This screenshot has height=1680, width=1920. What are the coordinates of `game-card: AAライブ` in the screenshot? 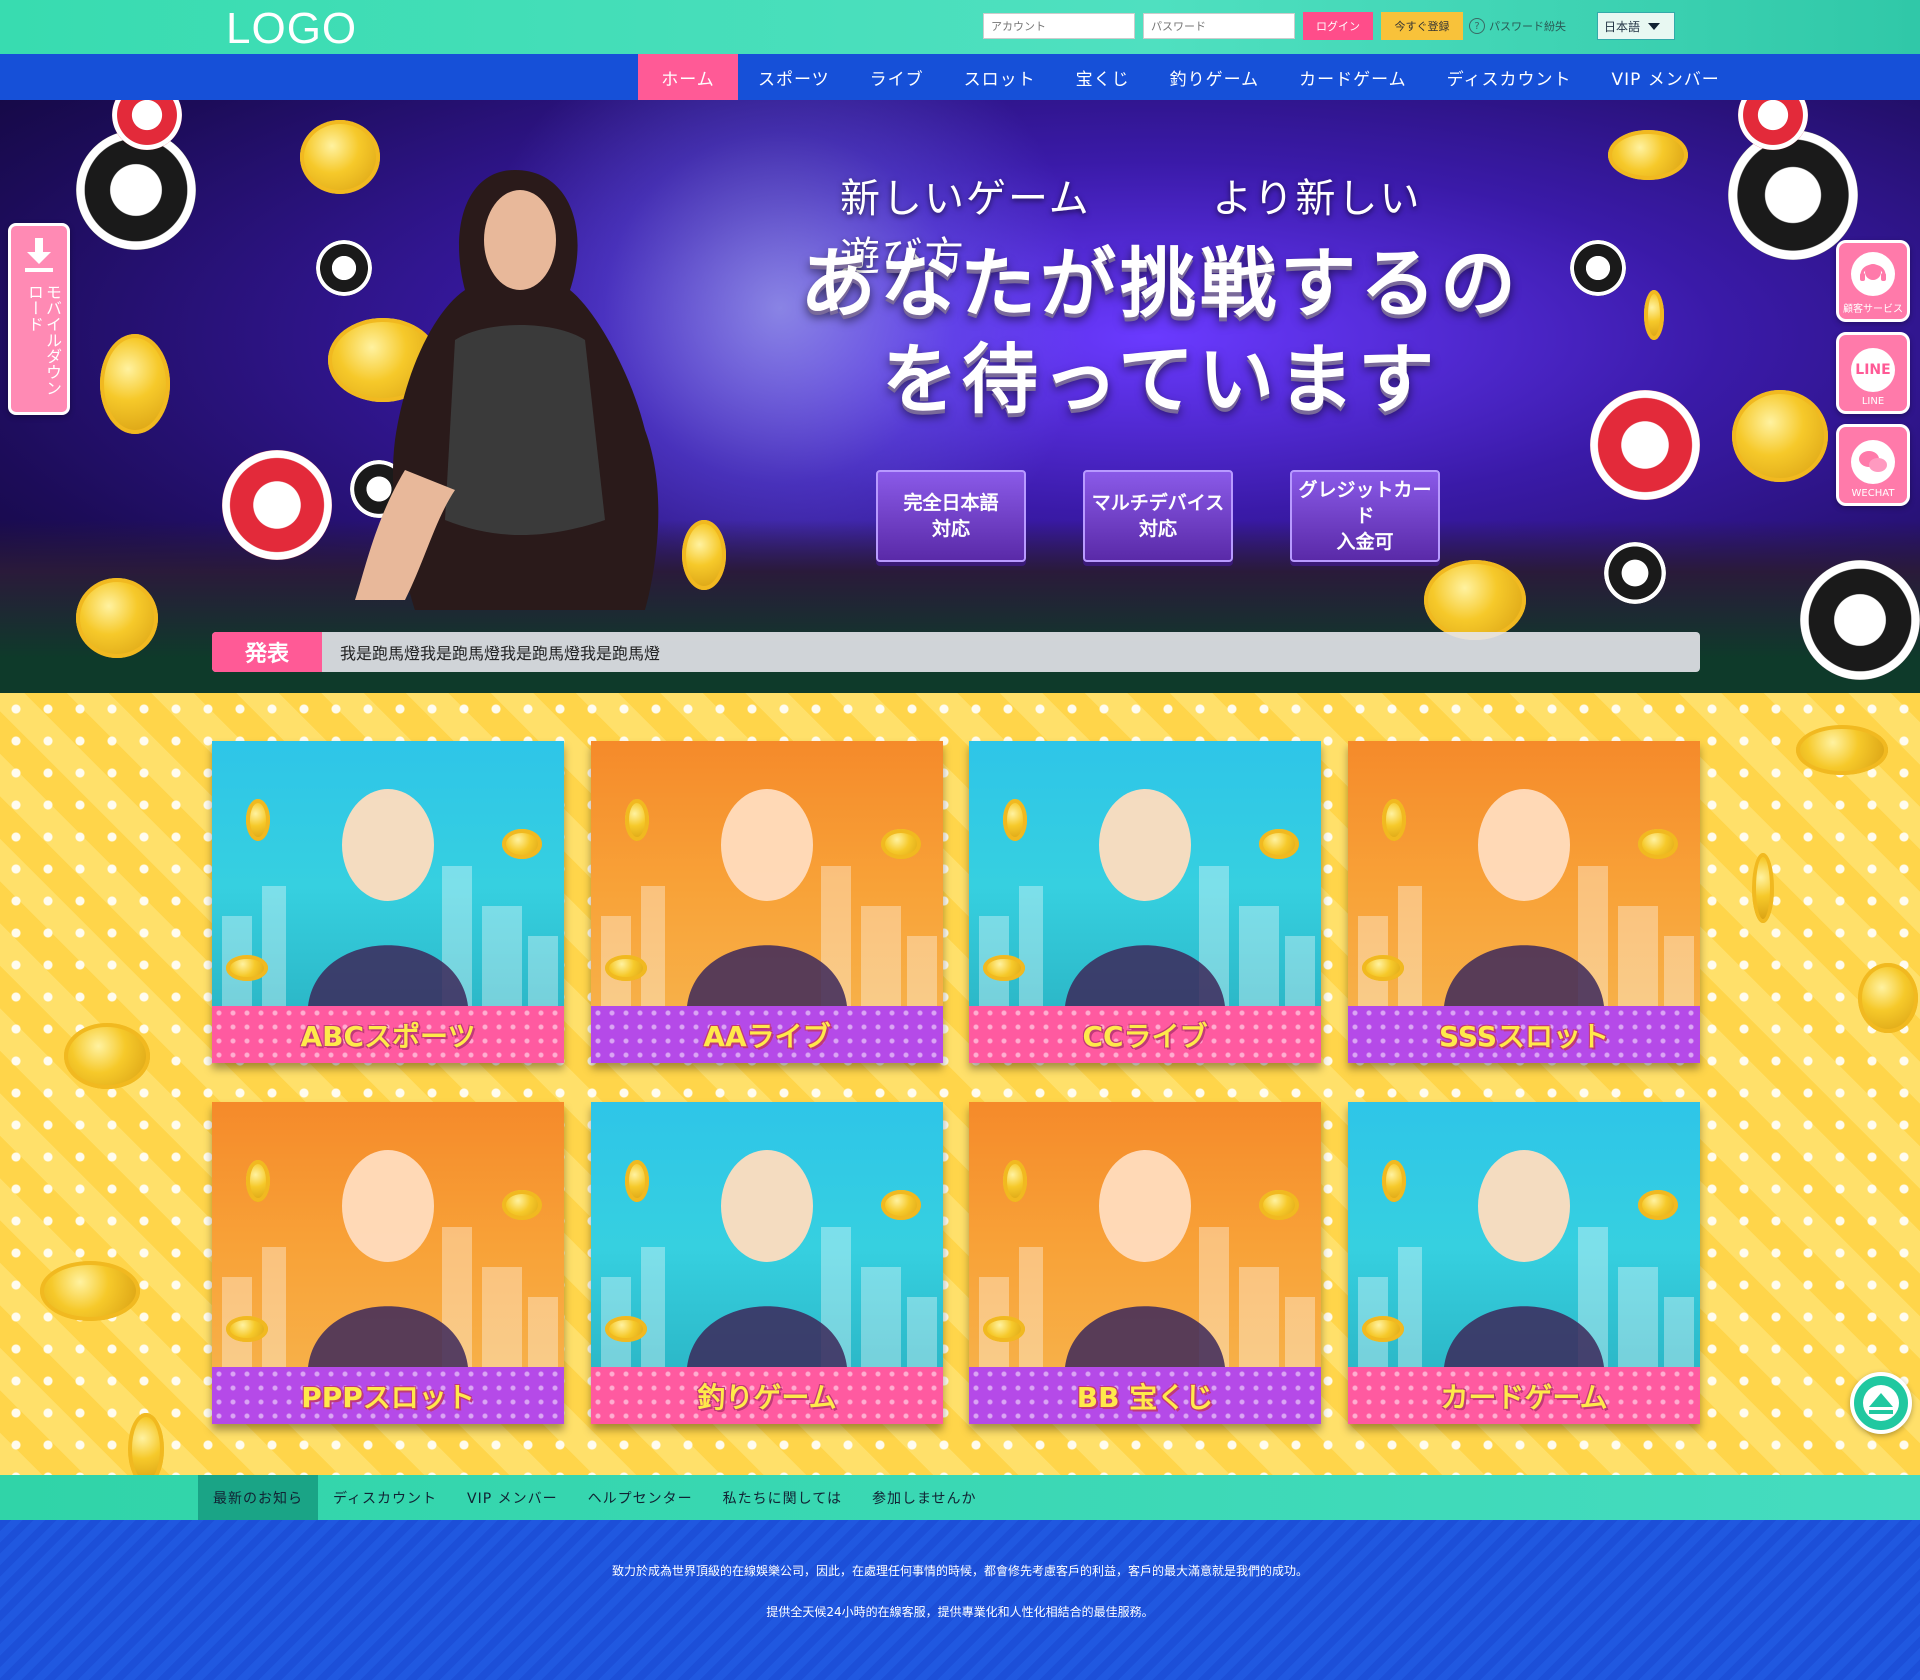 It's located at (767, 902).